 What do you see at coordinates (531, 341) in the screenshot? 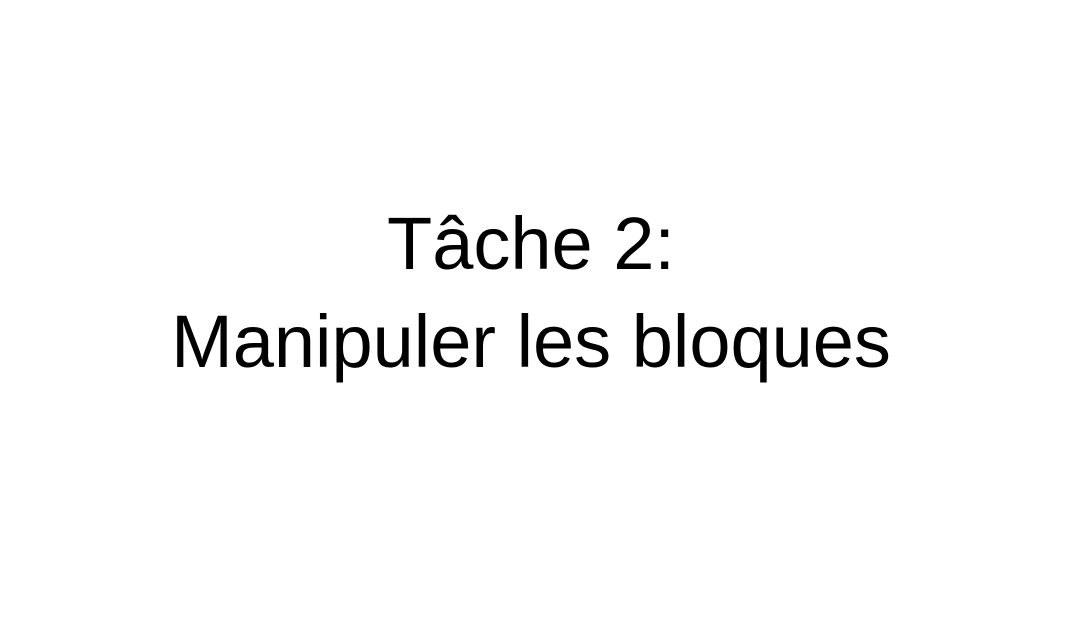
I see `title-line-task-description: Manipuler les bloques` at bounding box center [531, 341].